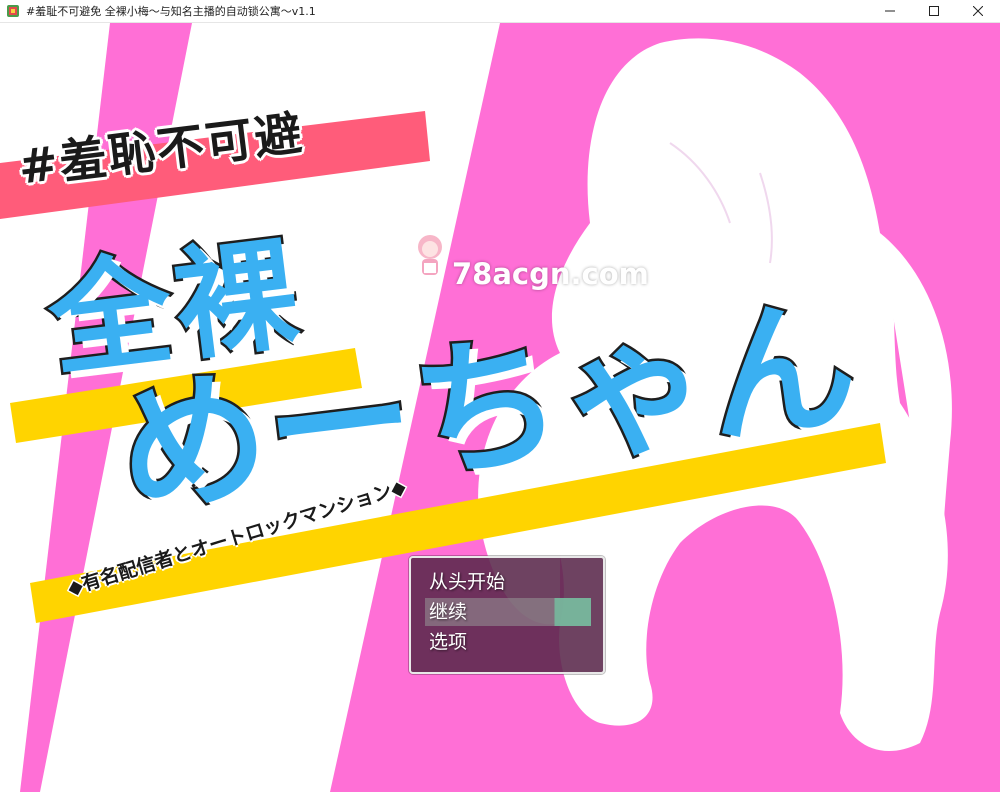  I want to click on maximize-button, so click(934, 11).